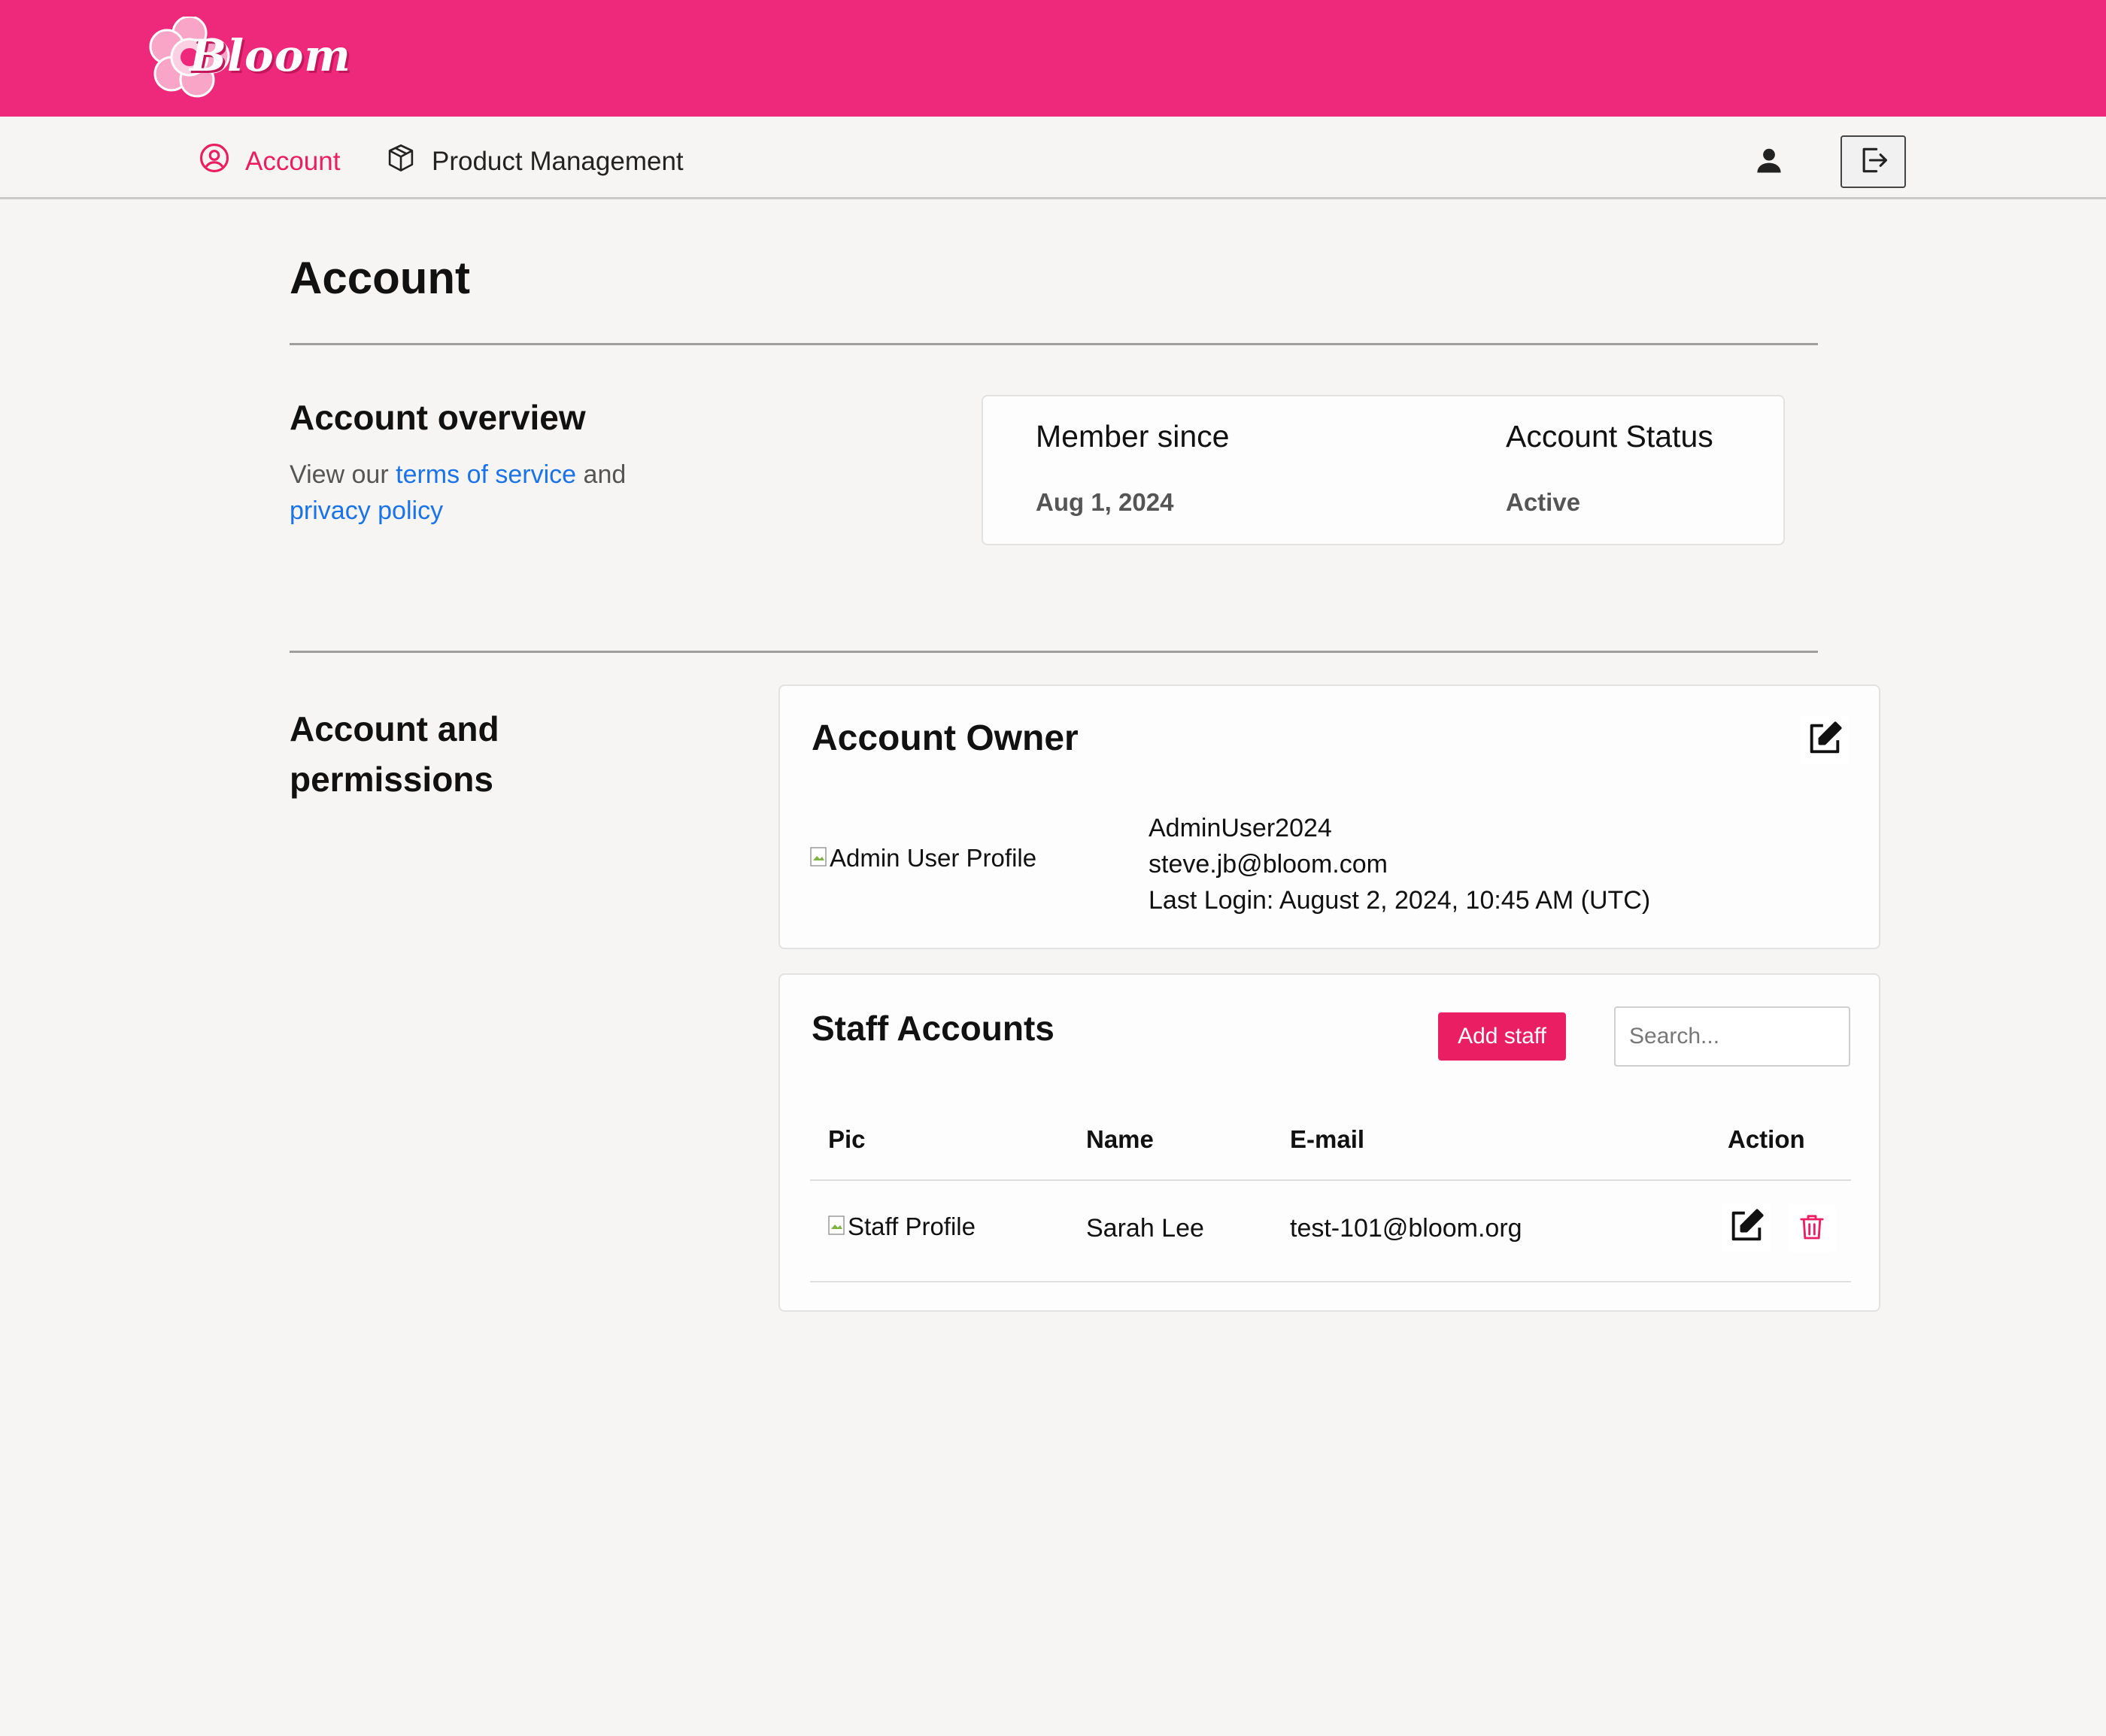 The width and height of the screenshot is (2106, 1736). I want to click on owner-email: steve.jb@bloom.com, so click(1268, 864).